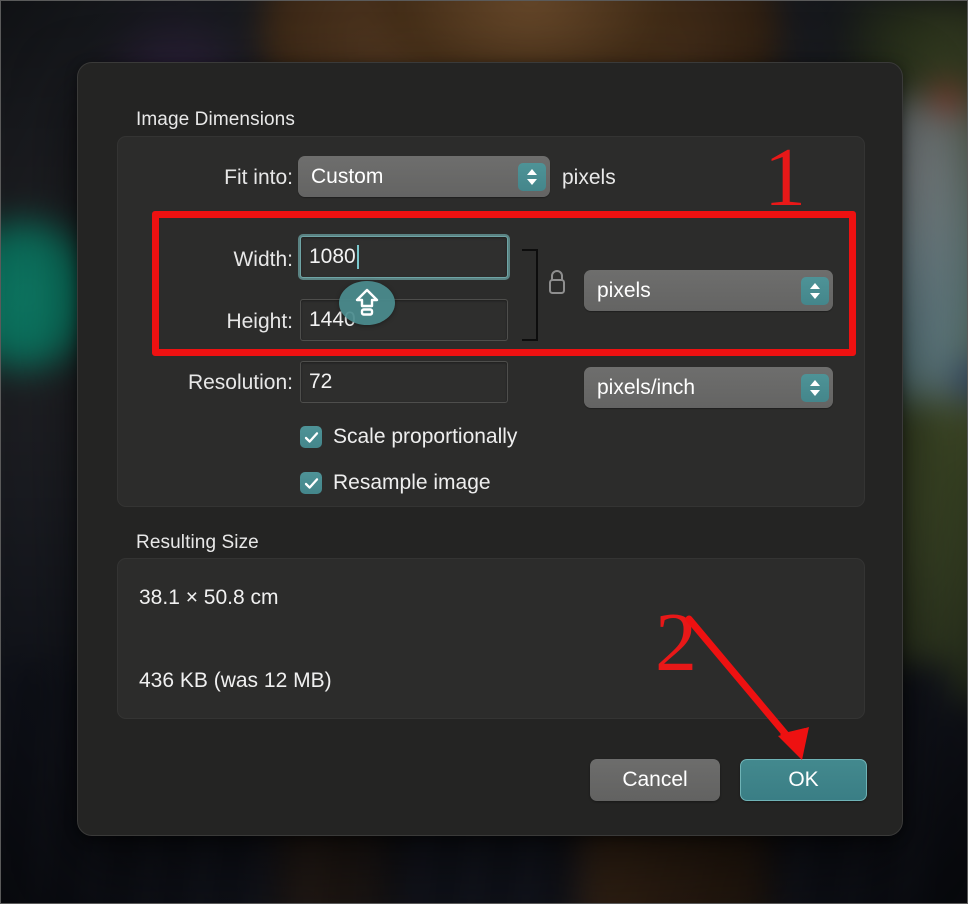  Describe the element at coordinates (491, 638) in the screenshot. I see `resulting-size-panel` at that location.